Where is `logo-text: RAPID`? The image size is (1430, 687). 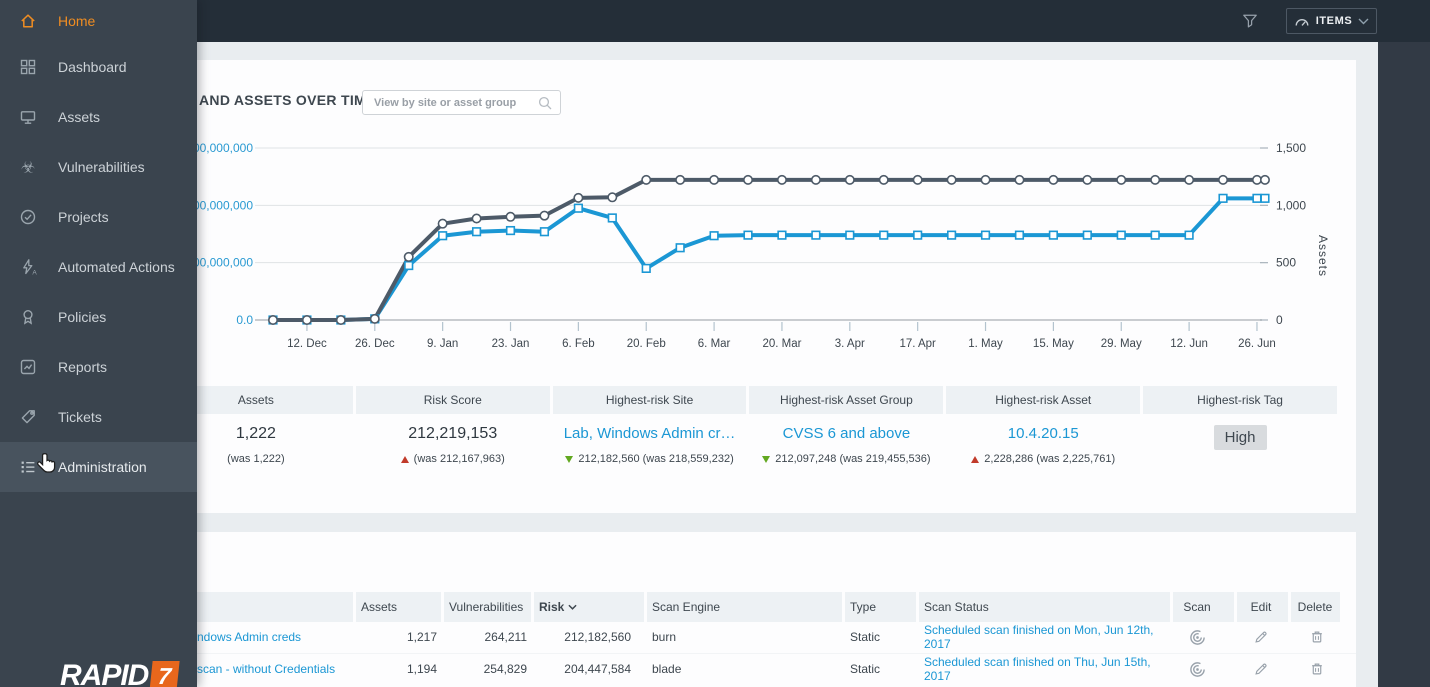 logo-text: RAPID is located at coordinates (104, 673).